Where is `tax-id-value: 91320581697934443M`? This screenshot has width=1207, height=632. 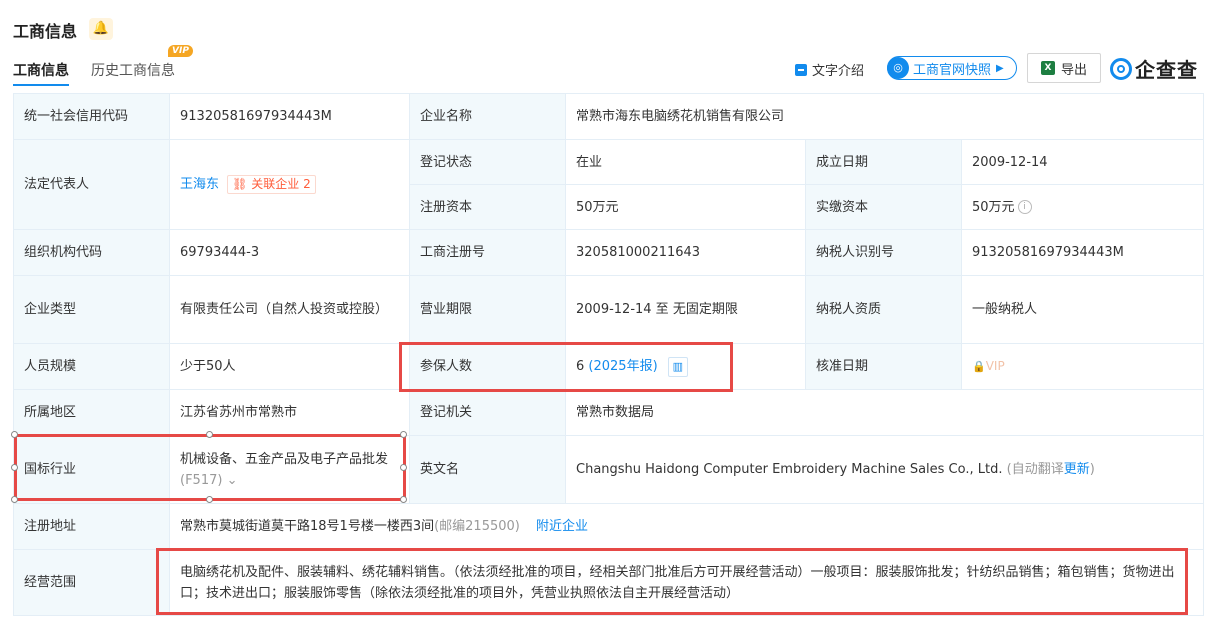 tax-id-value: 91320581697934443M is located at coordinates (1082, 252).